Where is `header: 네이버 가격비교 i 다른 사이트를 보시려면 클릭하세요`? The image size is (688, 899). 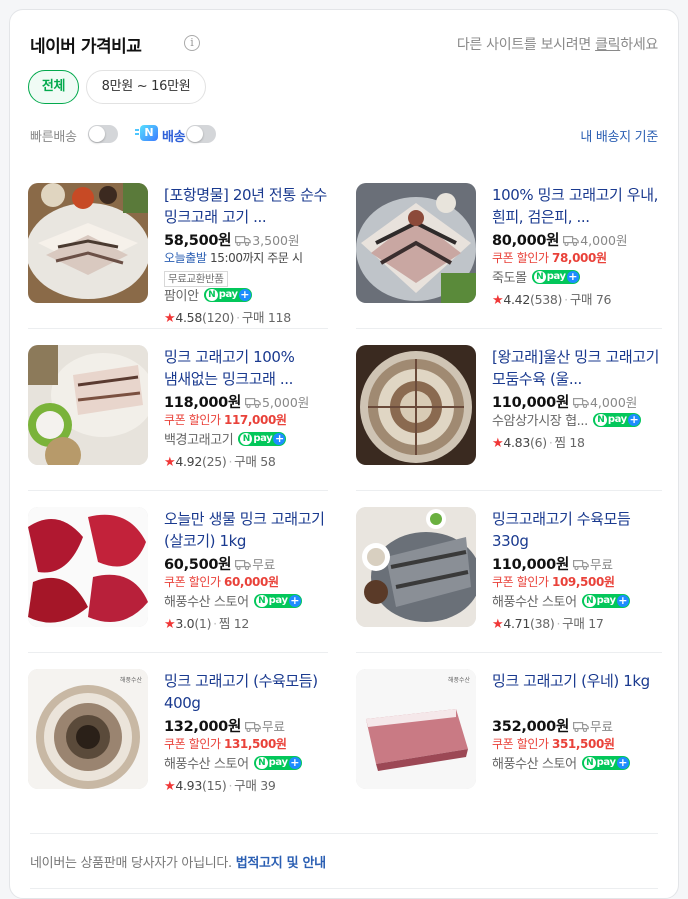 header: 네이버 가격비교 i 다른 사이트를 보시려면 클릭하세요 is located at coordinates (344, 47).